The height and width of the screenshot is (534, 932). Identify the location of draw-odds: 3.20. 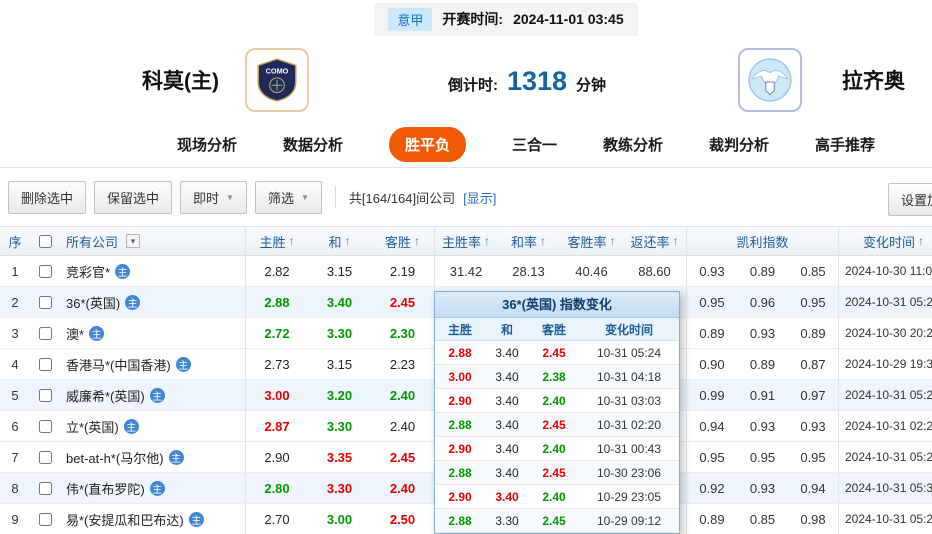
(339, 395).